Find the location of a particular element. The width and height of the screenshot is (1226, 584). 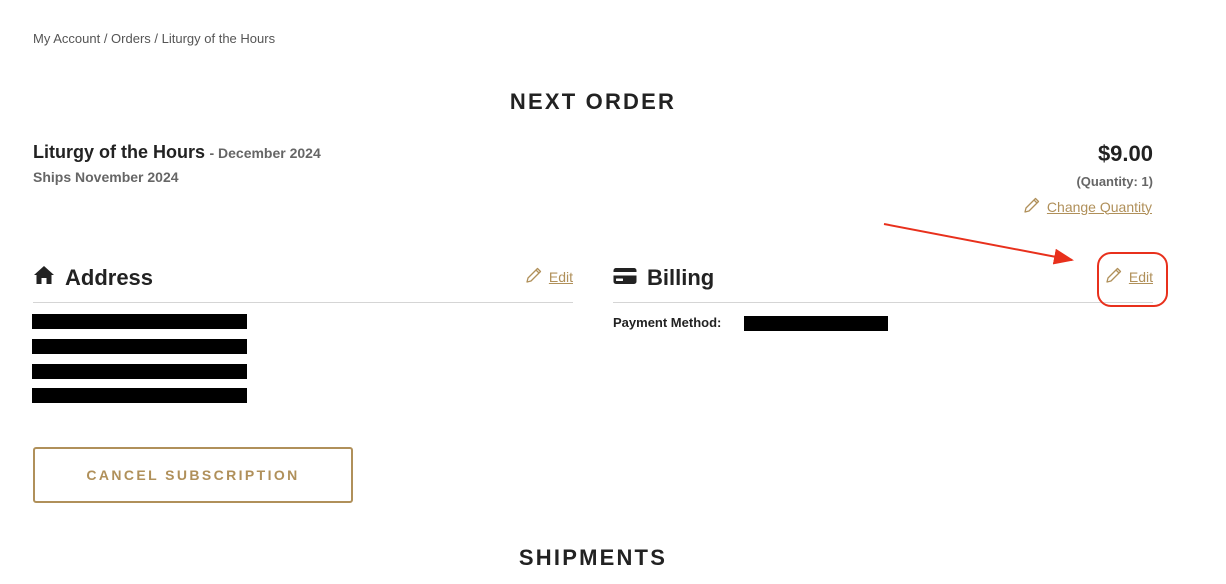

address-edit-link: Edit is located at coordinates (549, 276).